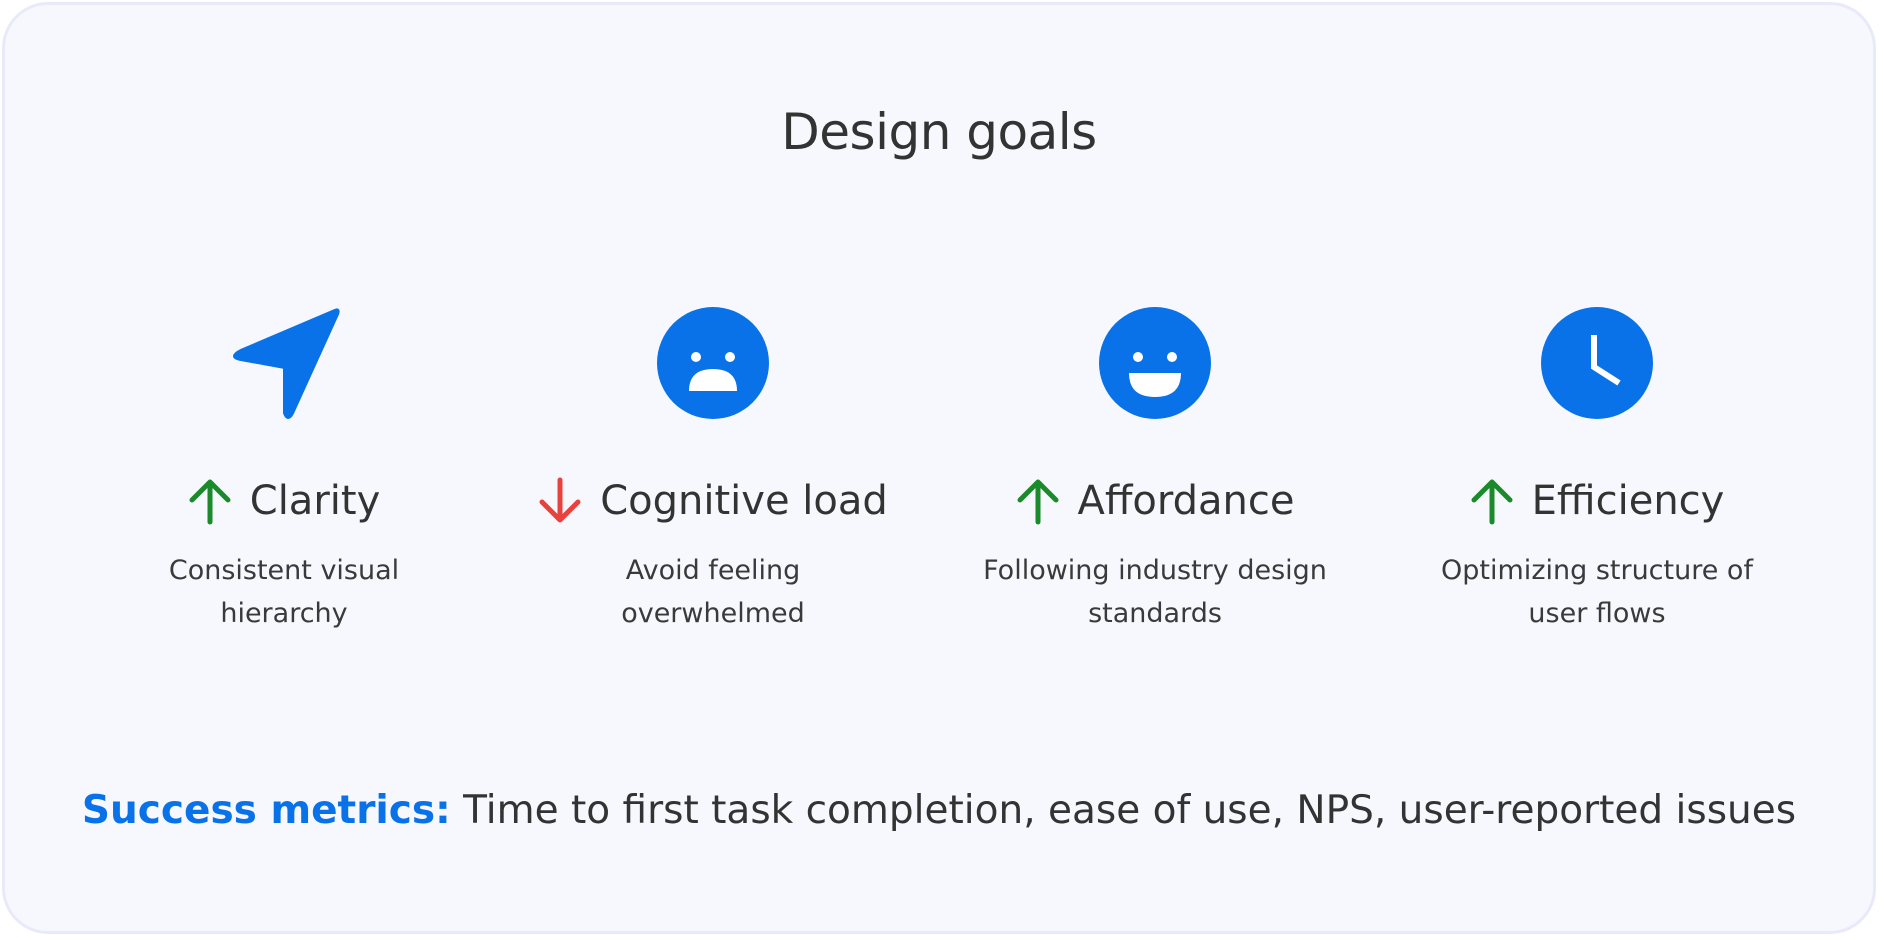  Describe the element at coordinates (1597, 592) in the screenshot. I see `goal-description: Optimizing structure of user flows` at that location.